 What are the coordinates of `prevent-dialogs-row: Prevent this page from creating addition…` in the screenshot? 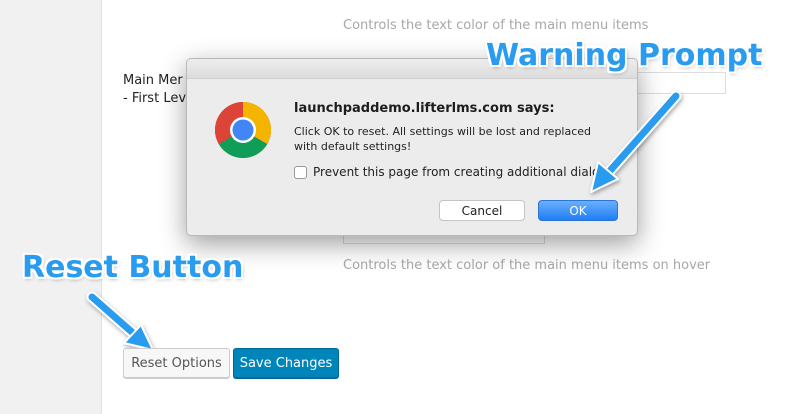 It's located at (450, 172).